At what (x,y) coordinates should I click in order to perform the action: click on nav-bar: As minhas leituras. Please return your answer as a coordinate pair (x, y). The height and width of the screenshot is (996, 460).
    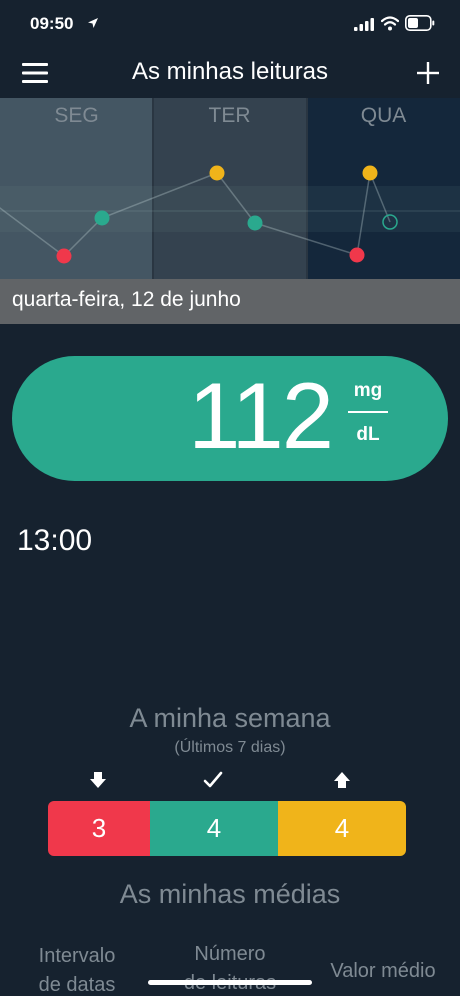
    Looking at the image, I should click on (230, 74).